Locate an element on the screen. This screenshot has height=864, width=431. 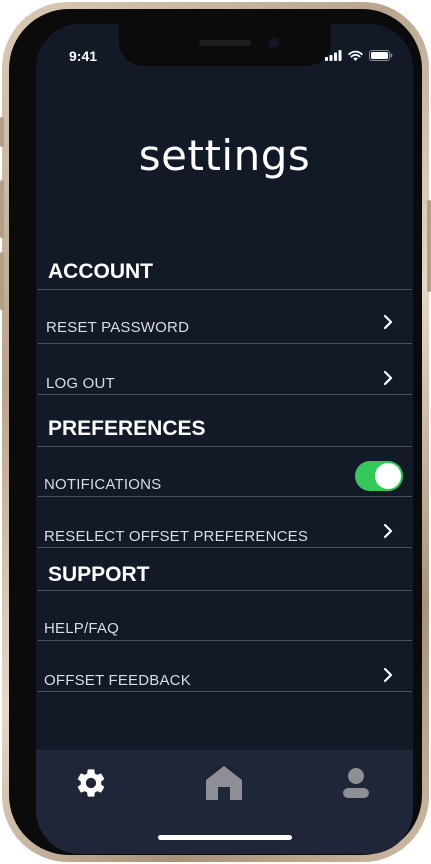
profile-icon is located at coordinates (356, 783).